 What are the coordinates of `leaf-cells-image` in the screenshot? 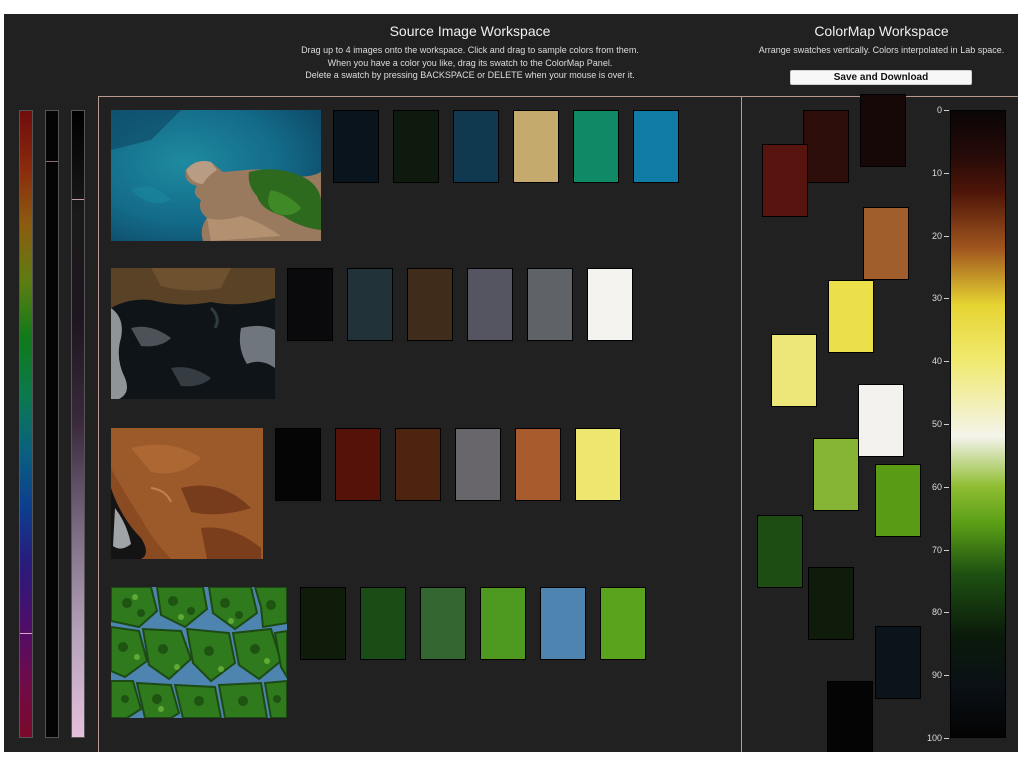 It's located at (199, 652).